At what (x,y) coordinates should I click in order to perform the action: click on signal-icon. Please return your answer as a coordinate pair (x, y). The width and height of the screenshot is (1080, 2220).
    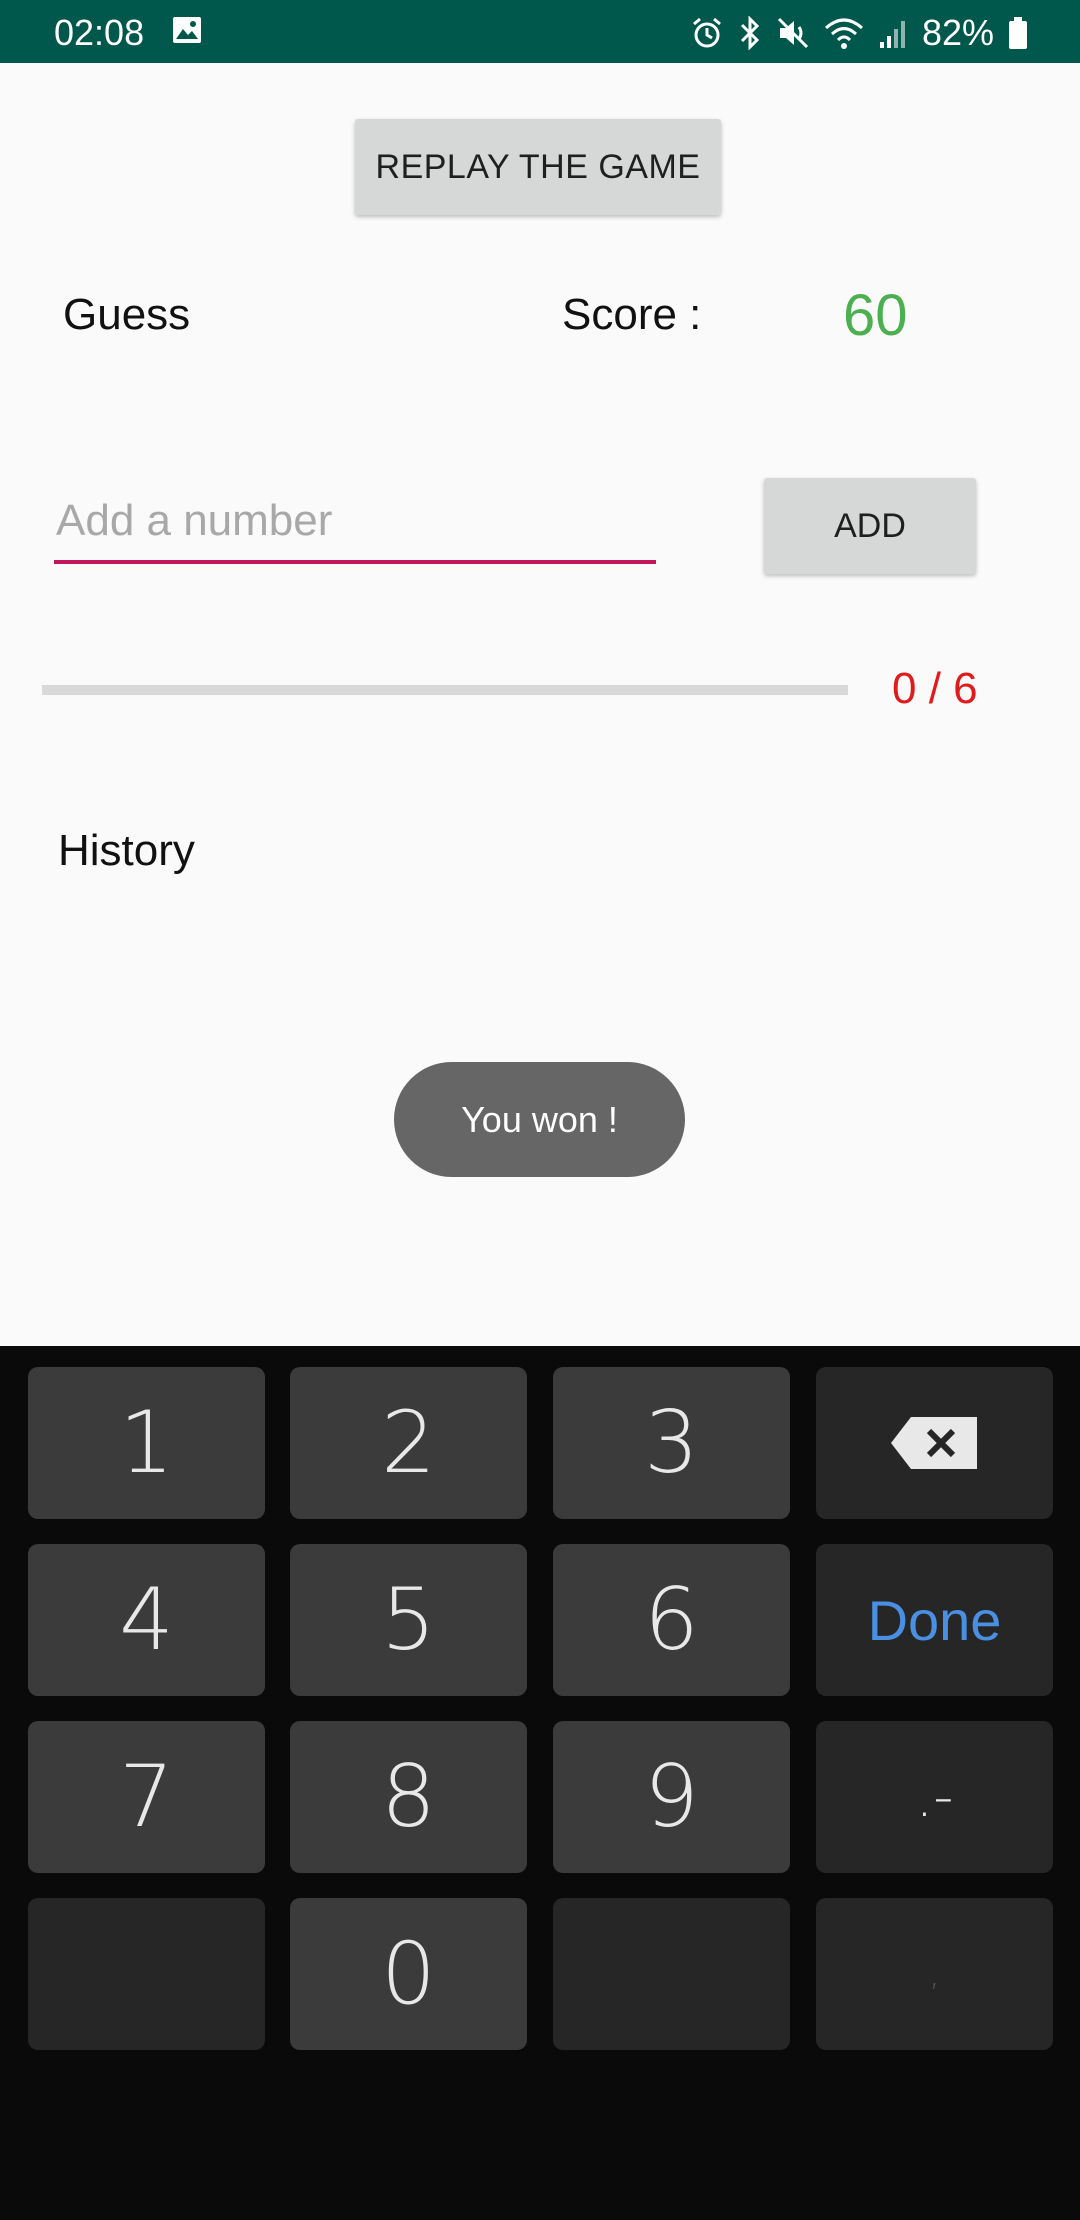
    Looking at the image, I should click on (892, 34).